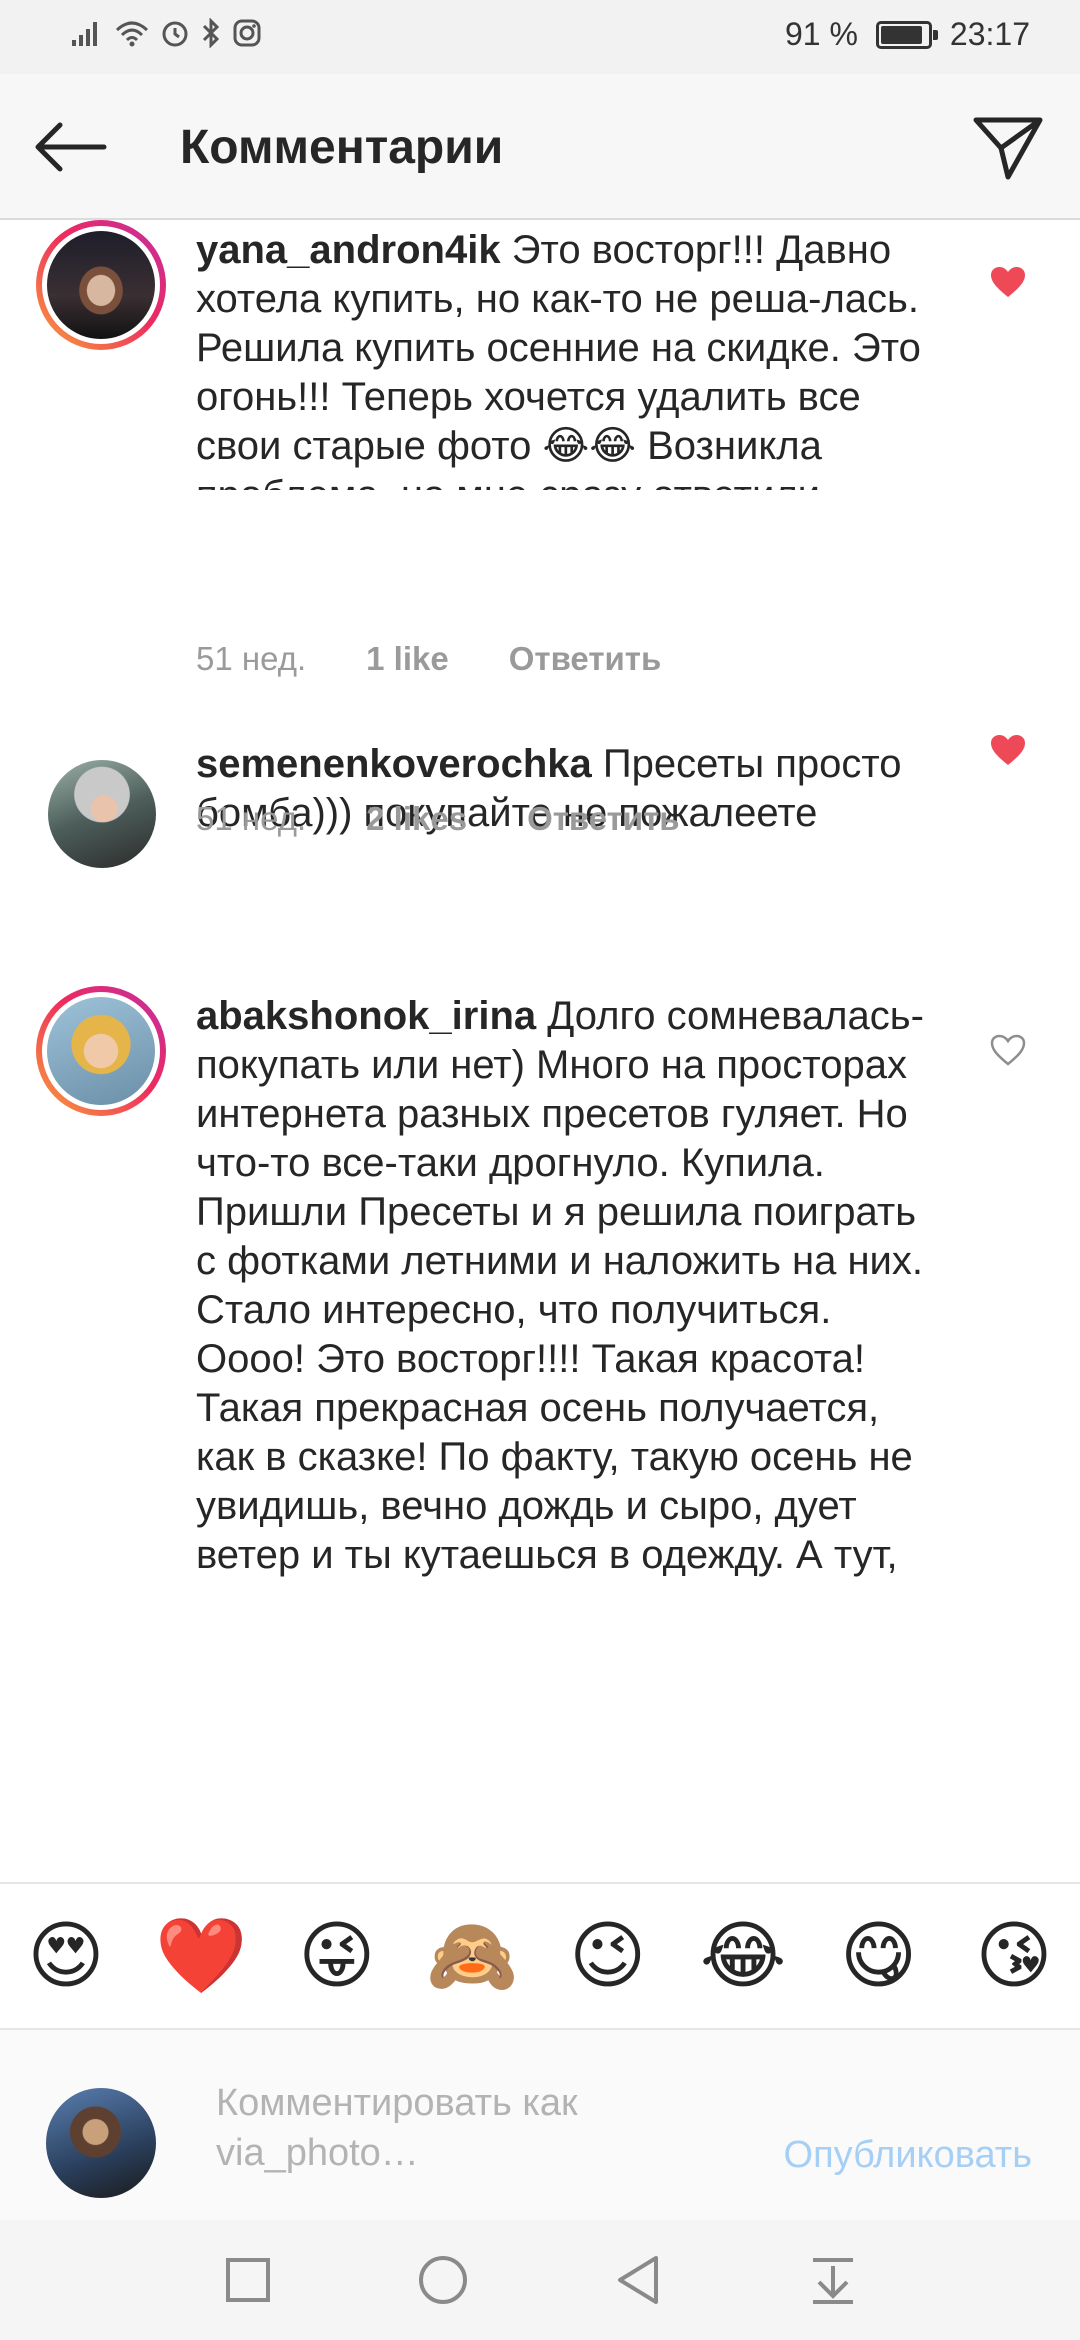  I want to click on comment-meta: 51 нед. 2 likes Ответить, so click(438, 819).